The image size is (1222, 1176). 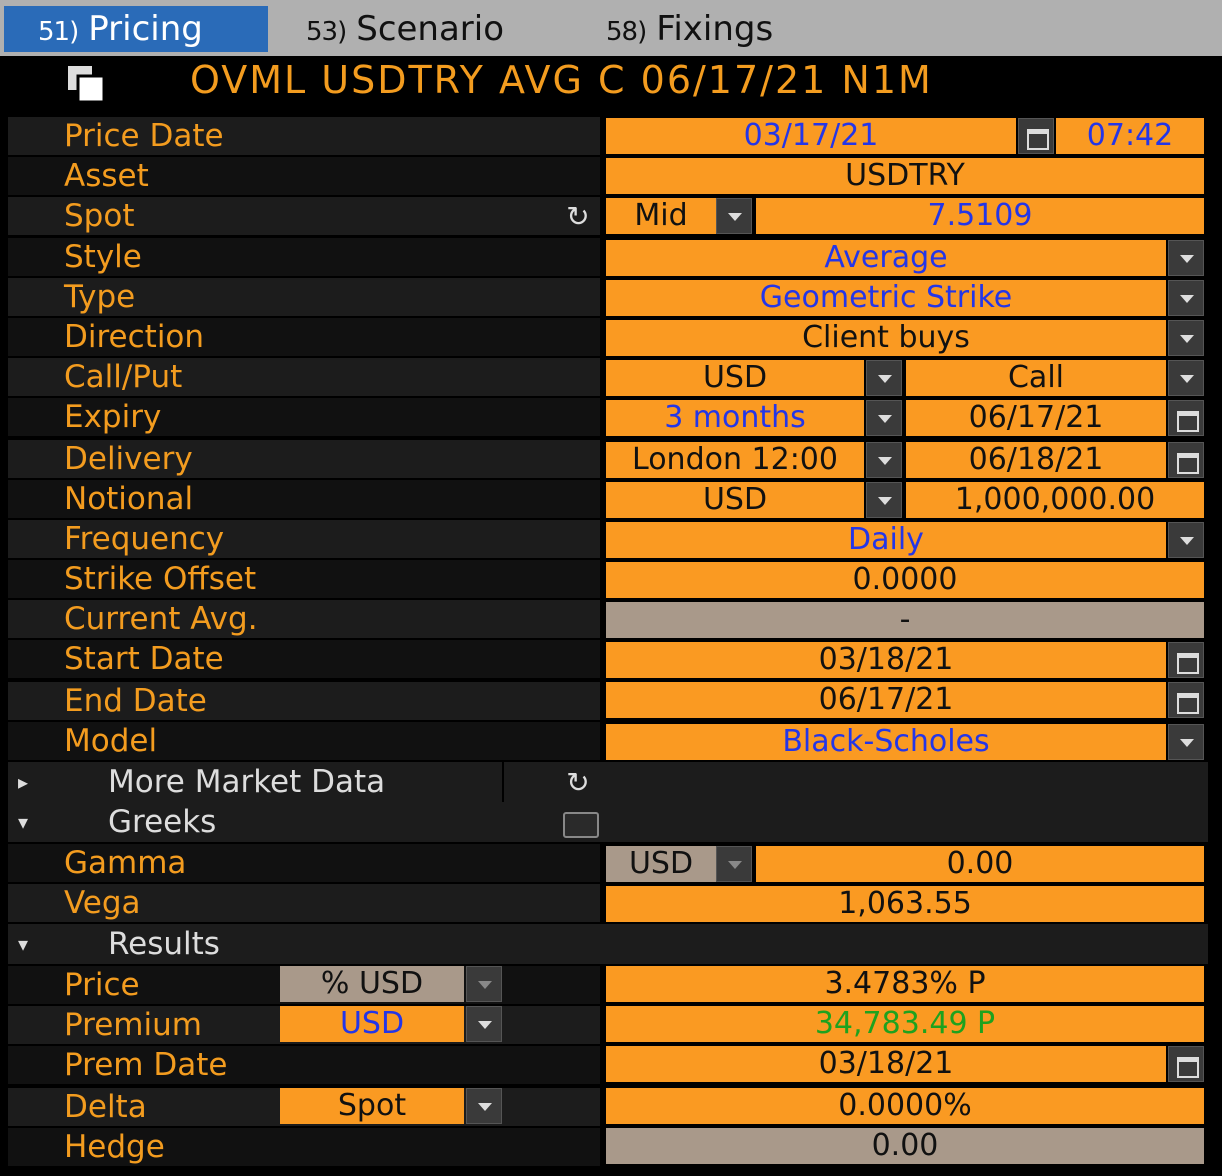 I want to click on label-start-date: Start Date, so click(x=304, y=659).